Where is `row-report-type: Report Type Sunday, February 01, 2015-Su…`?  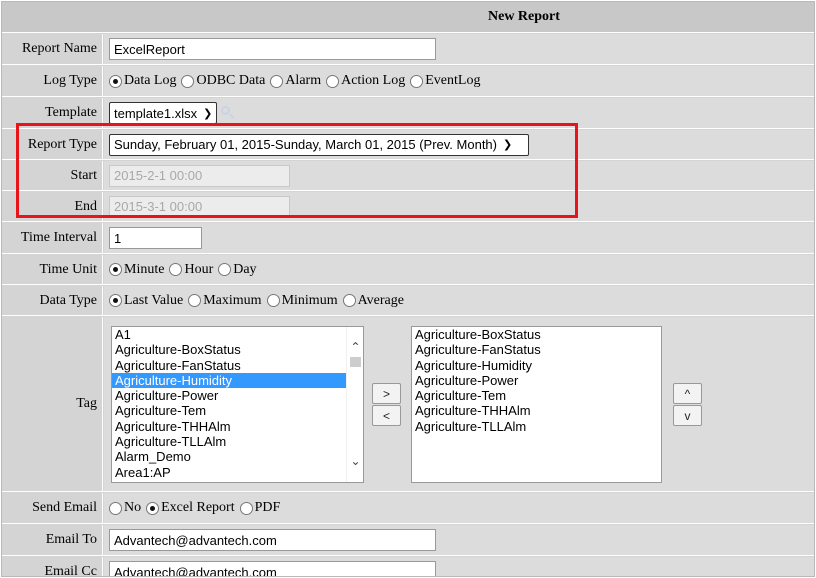 row-report-type: Report Type Sunday, February 01, 2015-Su… is located at coordinates (408, 145).